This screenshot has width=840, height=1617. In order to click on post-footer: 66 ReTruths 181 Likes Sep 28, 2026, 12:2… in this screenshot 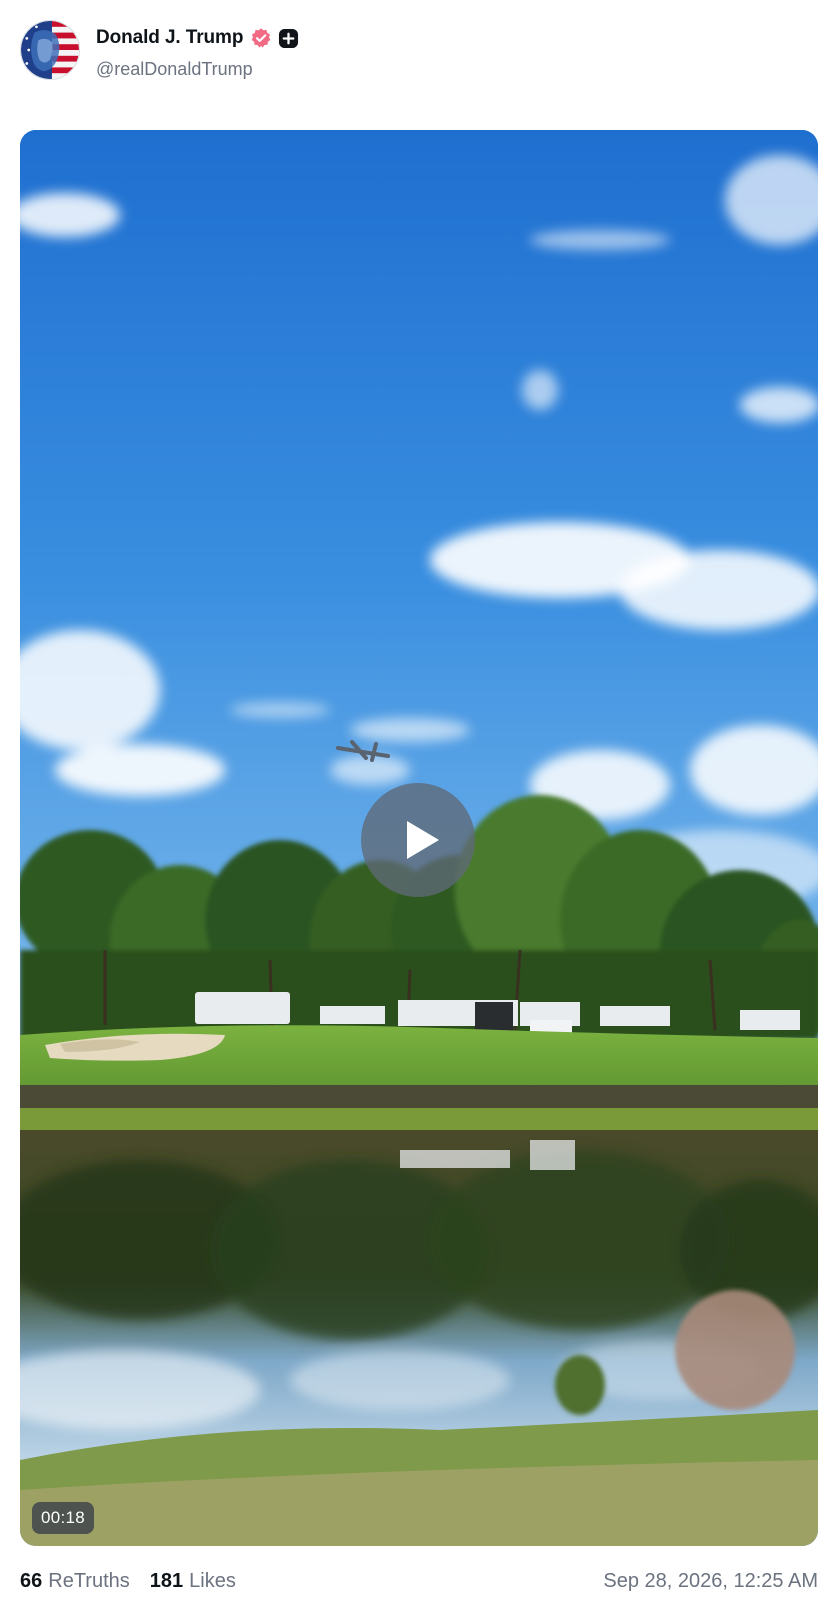, I will do `click(419, 1581)`.